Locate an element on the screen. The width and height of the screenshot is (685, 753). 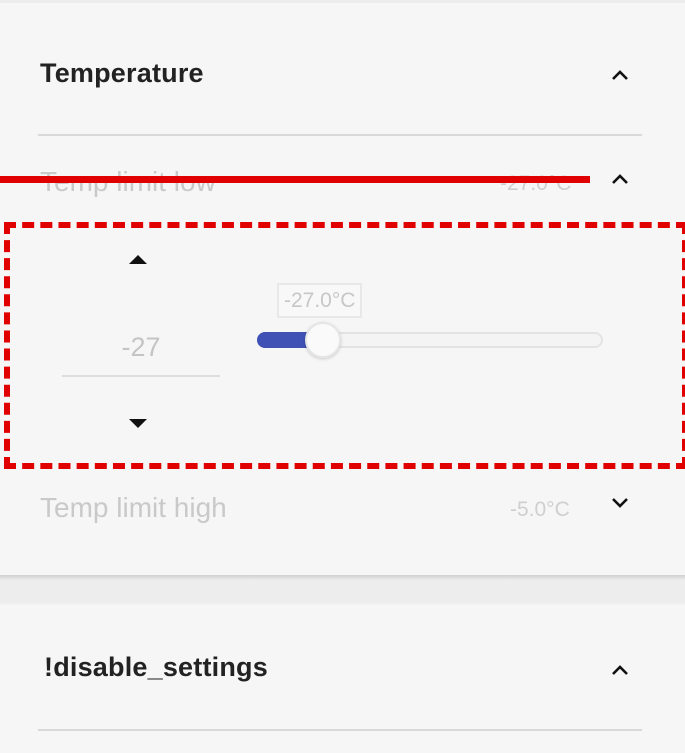
temperature-section-title: Temperature is located at coordinates (122, 73).